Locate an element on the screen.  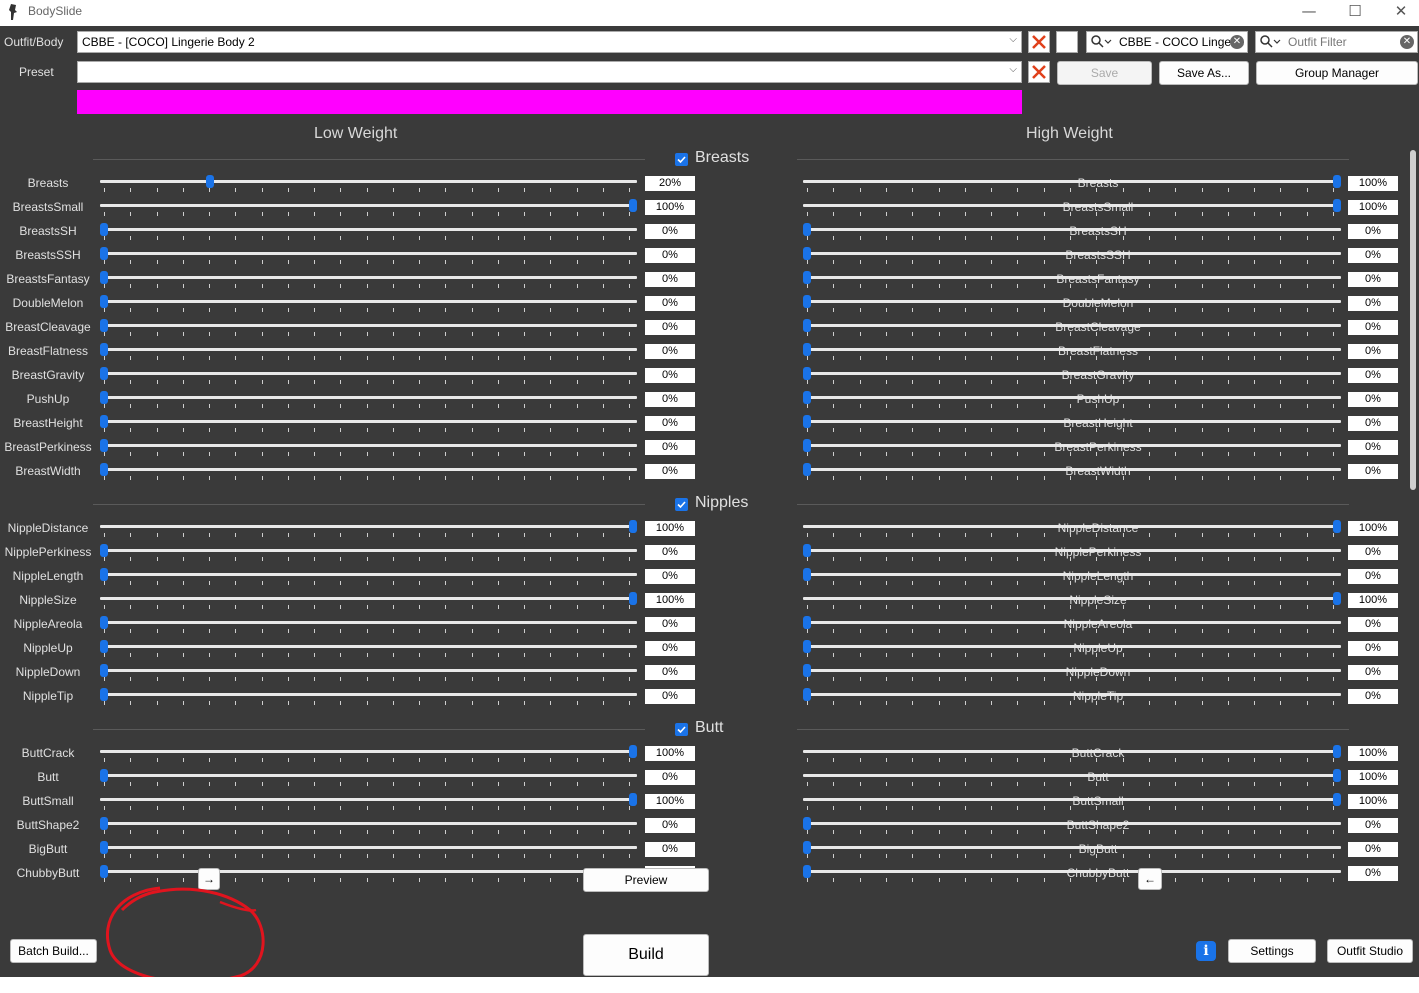
outfit-preview-swatch is located at coordinates (1067, 42).